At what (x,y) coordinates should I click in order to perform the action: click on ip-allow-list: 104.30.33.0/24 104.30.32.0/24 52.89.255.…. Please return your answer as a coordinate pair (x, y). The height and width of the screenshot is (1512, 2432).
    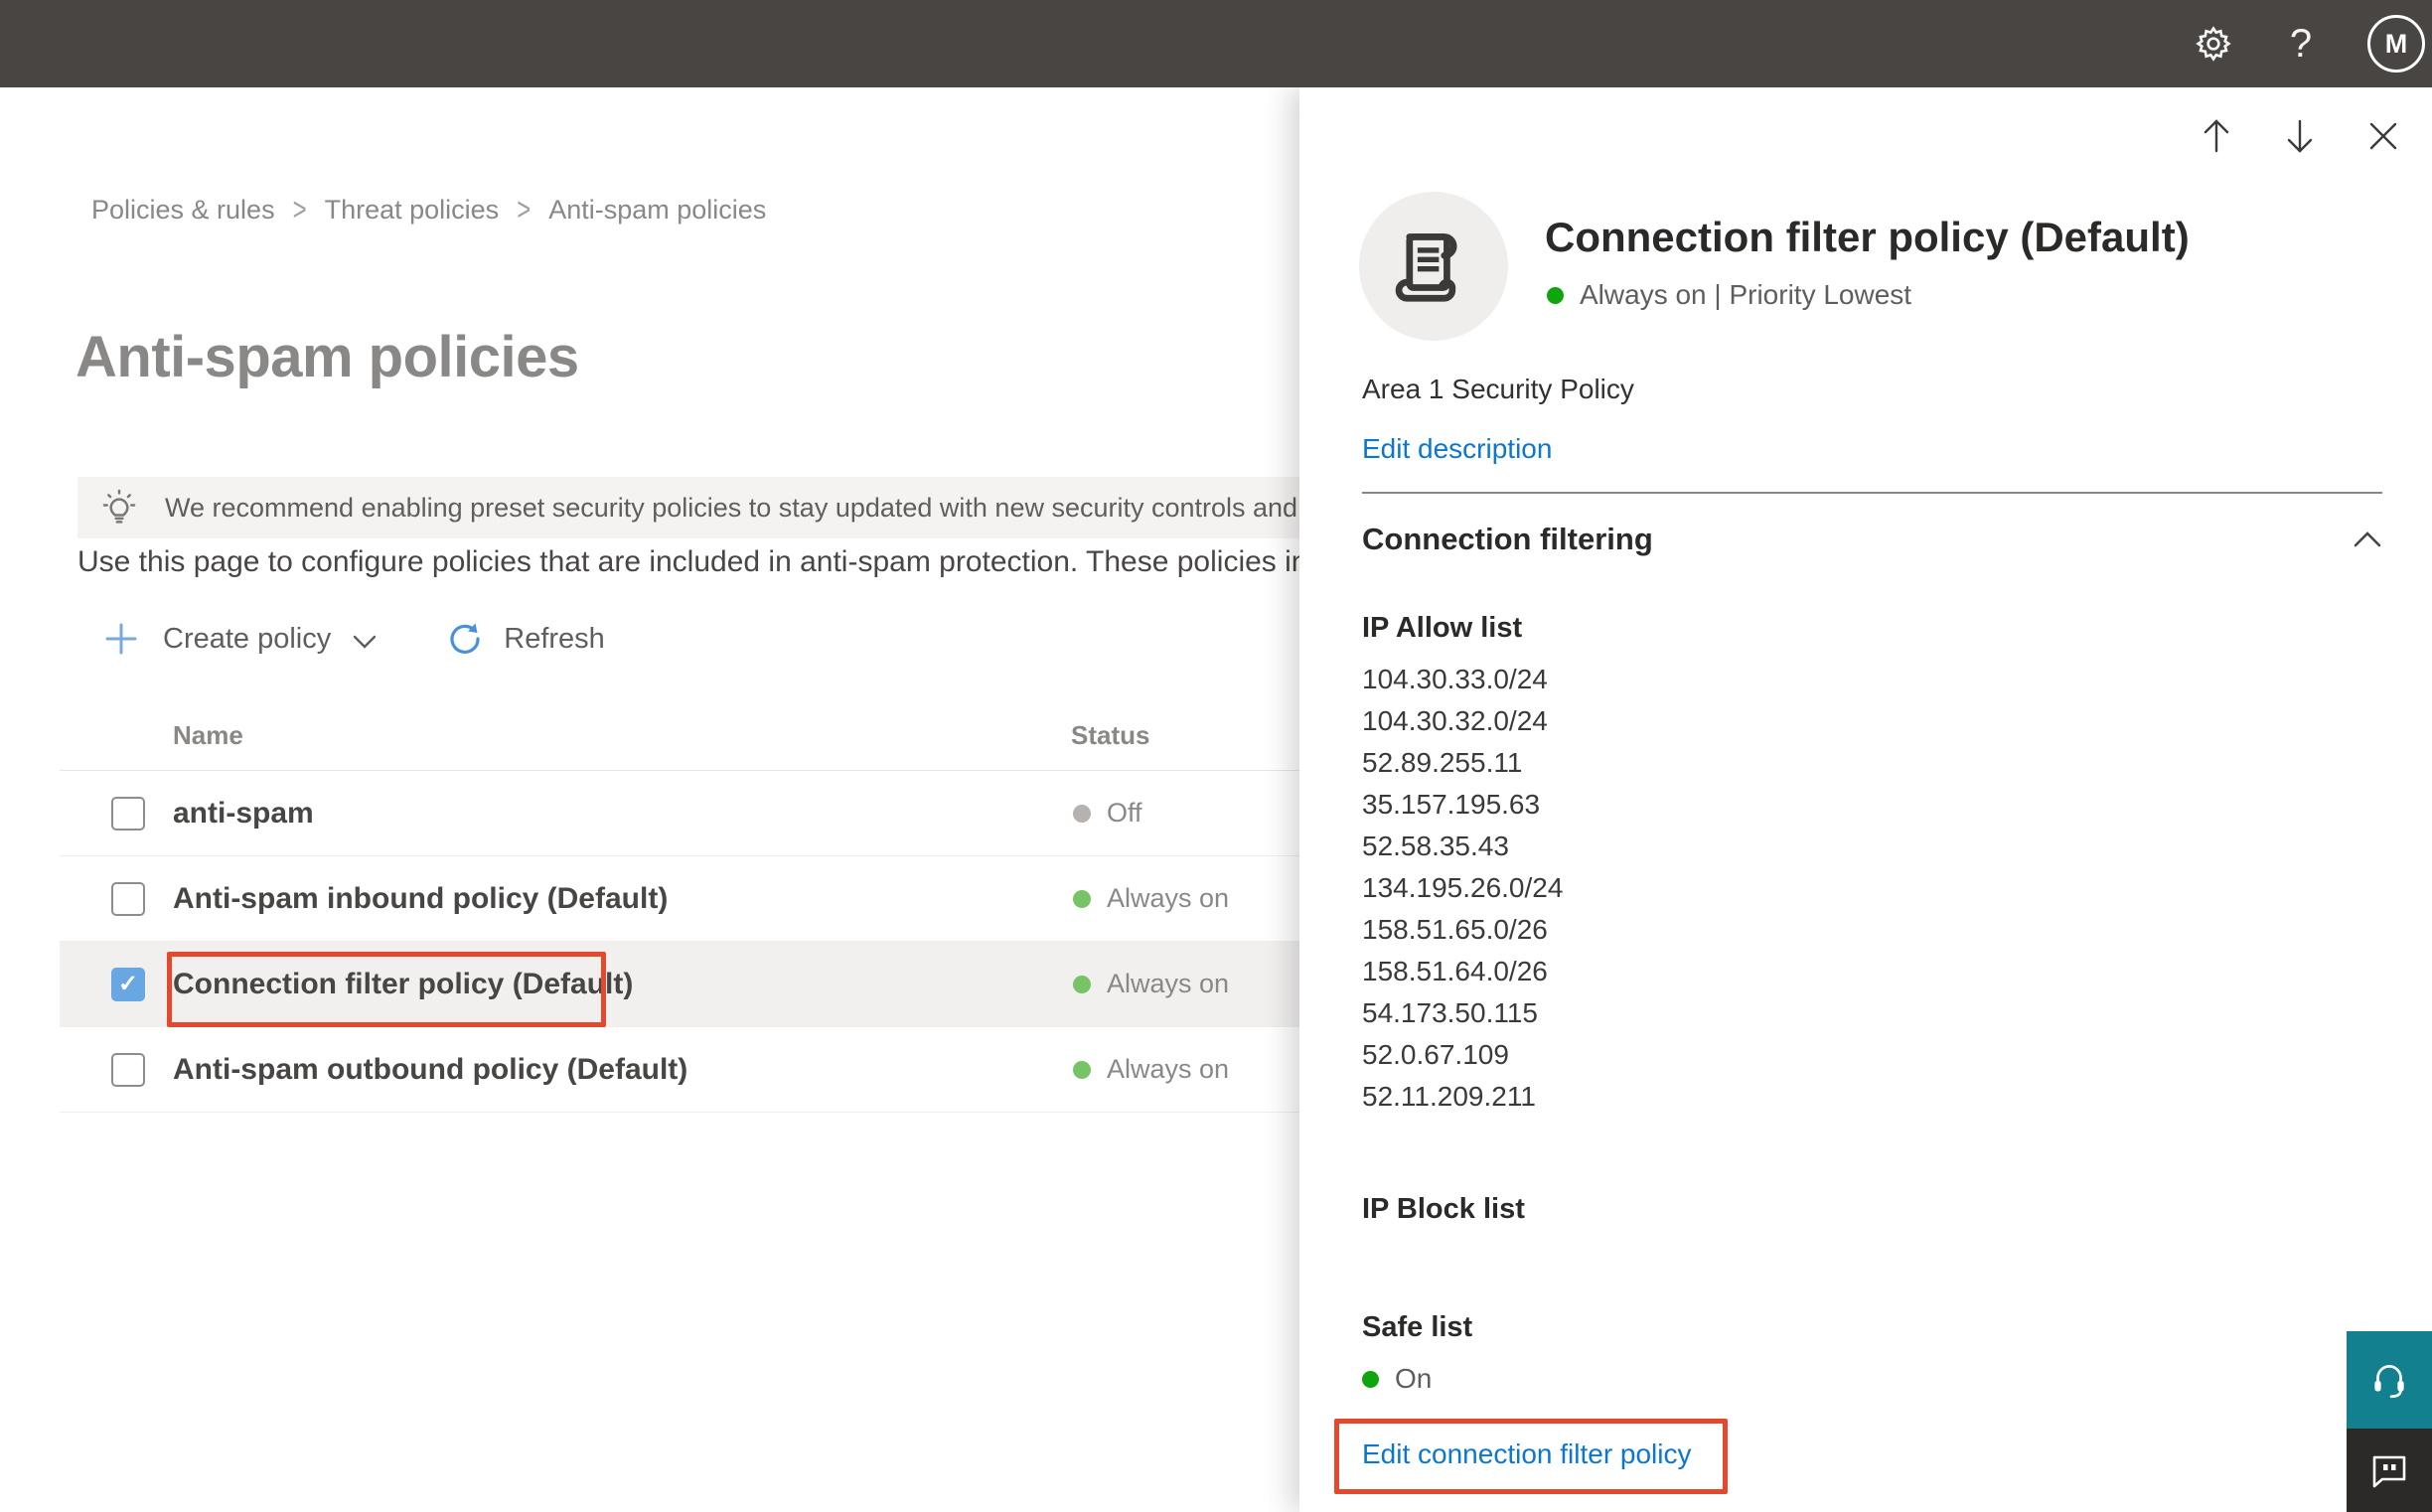
    Looking at the image, I should click on (1462, 888).